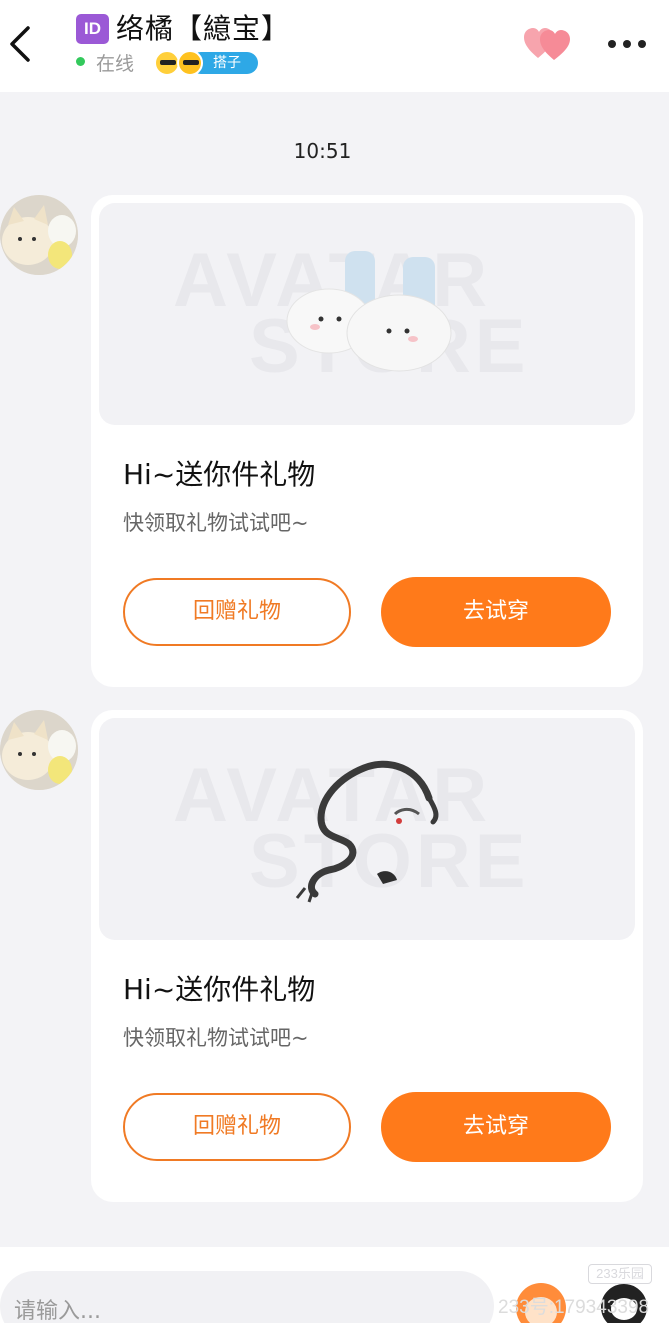  What do you see at coordinates (80, 61) in the screenshot?
I see `online-status-dot` at bounding box center [80, 61].